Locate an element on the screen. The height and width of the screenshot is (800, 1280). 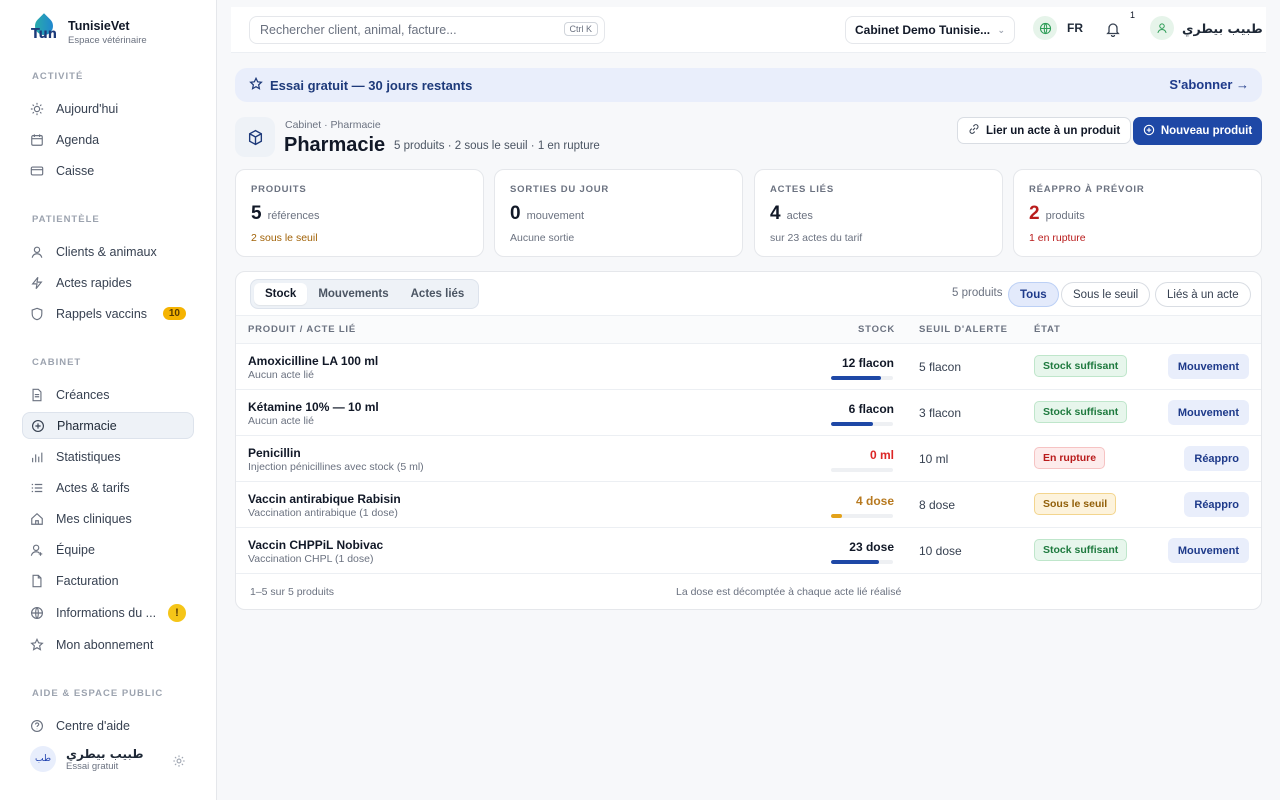
sidebar-item-actes-rapides: Actes rapides is located at coordinates (108, 282).